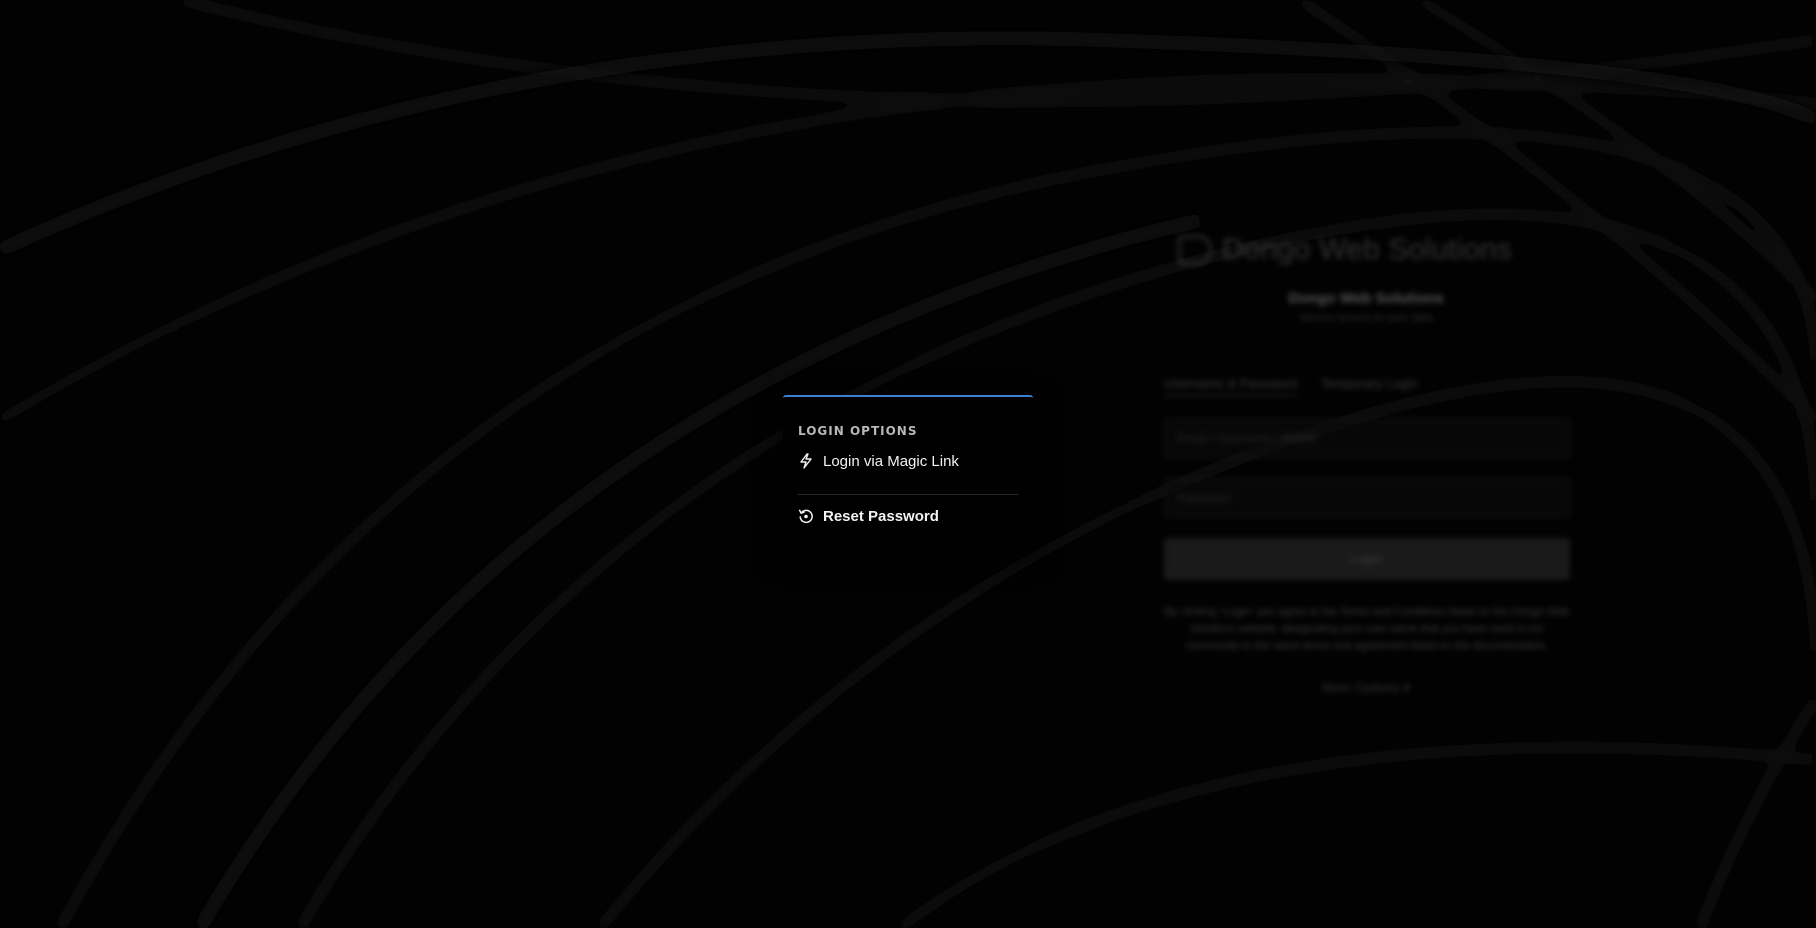 This screenshot has width=1816, height=928. I want to click on login-via-magic-link-option: Login via Magic Link, so click(908, 461).